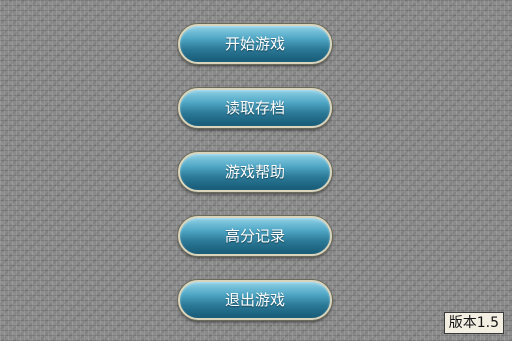 Image resolution: width=512 pixels, height=341 pixels. Describe the element at coordinates (255, 108) in the screenshot. I see `load-save-button: 读取存档` at that location.